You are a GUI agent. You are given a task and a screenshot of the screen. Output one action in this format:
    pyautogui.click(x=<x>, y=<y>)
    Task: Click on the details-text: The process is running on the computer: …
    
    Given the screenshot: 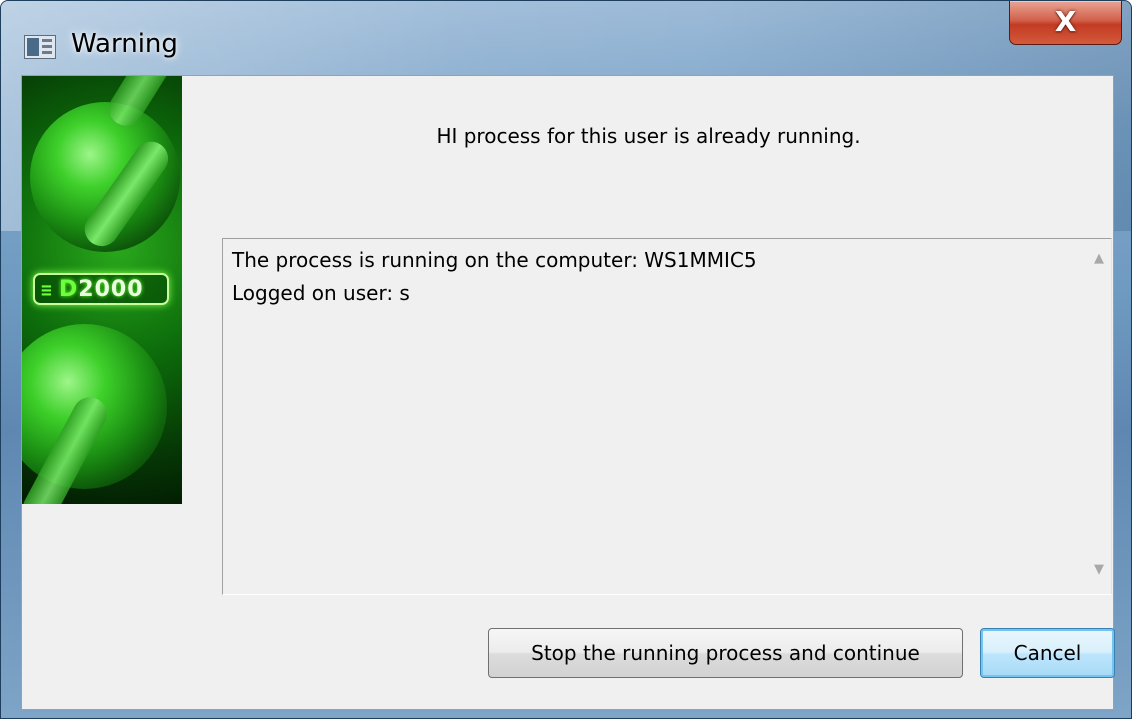 What is the action you would take?
    pyautogui.click(x=494, y=277)
    